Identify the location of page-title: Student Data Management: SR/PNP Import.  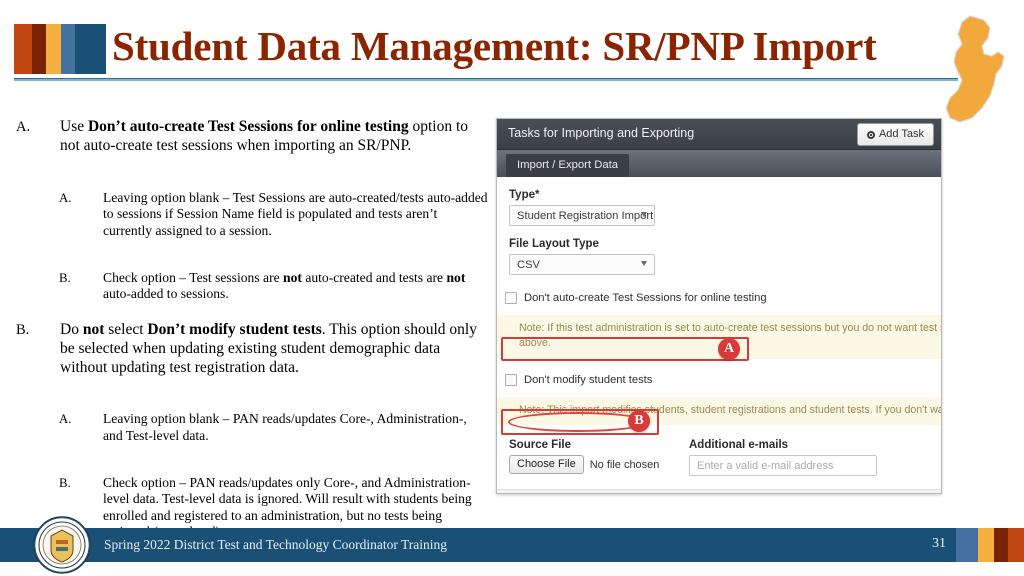
(494, 46).